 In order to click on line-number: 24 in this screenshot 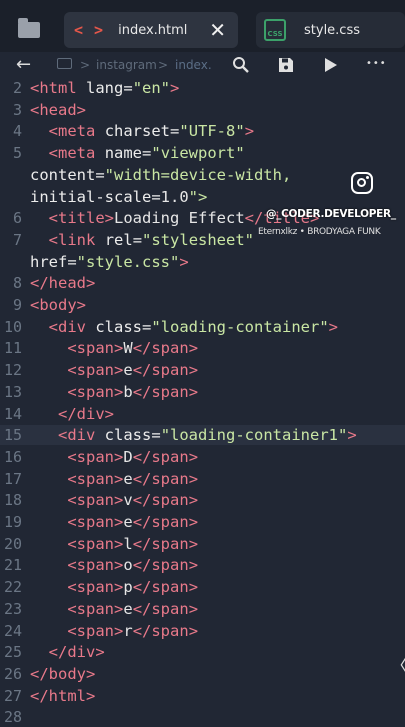, I will do `click(12, 630)`.